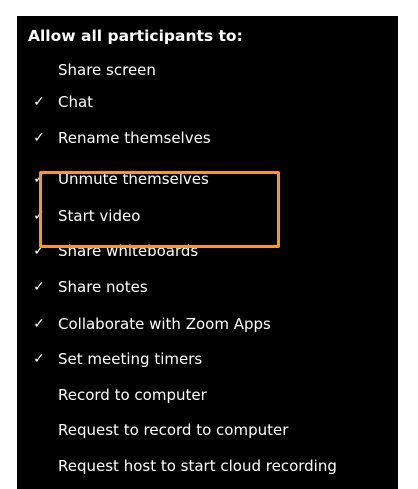  I want to click on menu-item-label: Collaborate with Zoom Apps, so click(164, 324).